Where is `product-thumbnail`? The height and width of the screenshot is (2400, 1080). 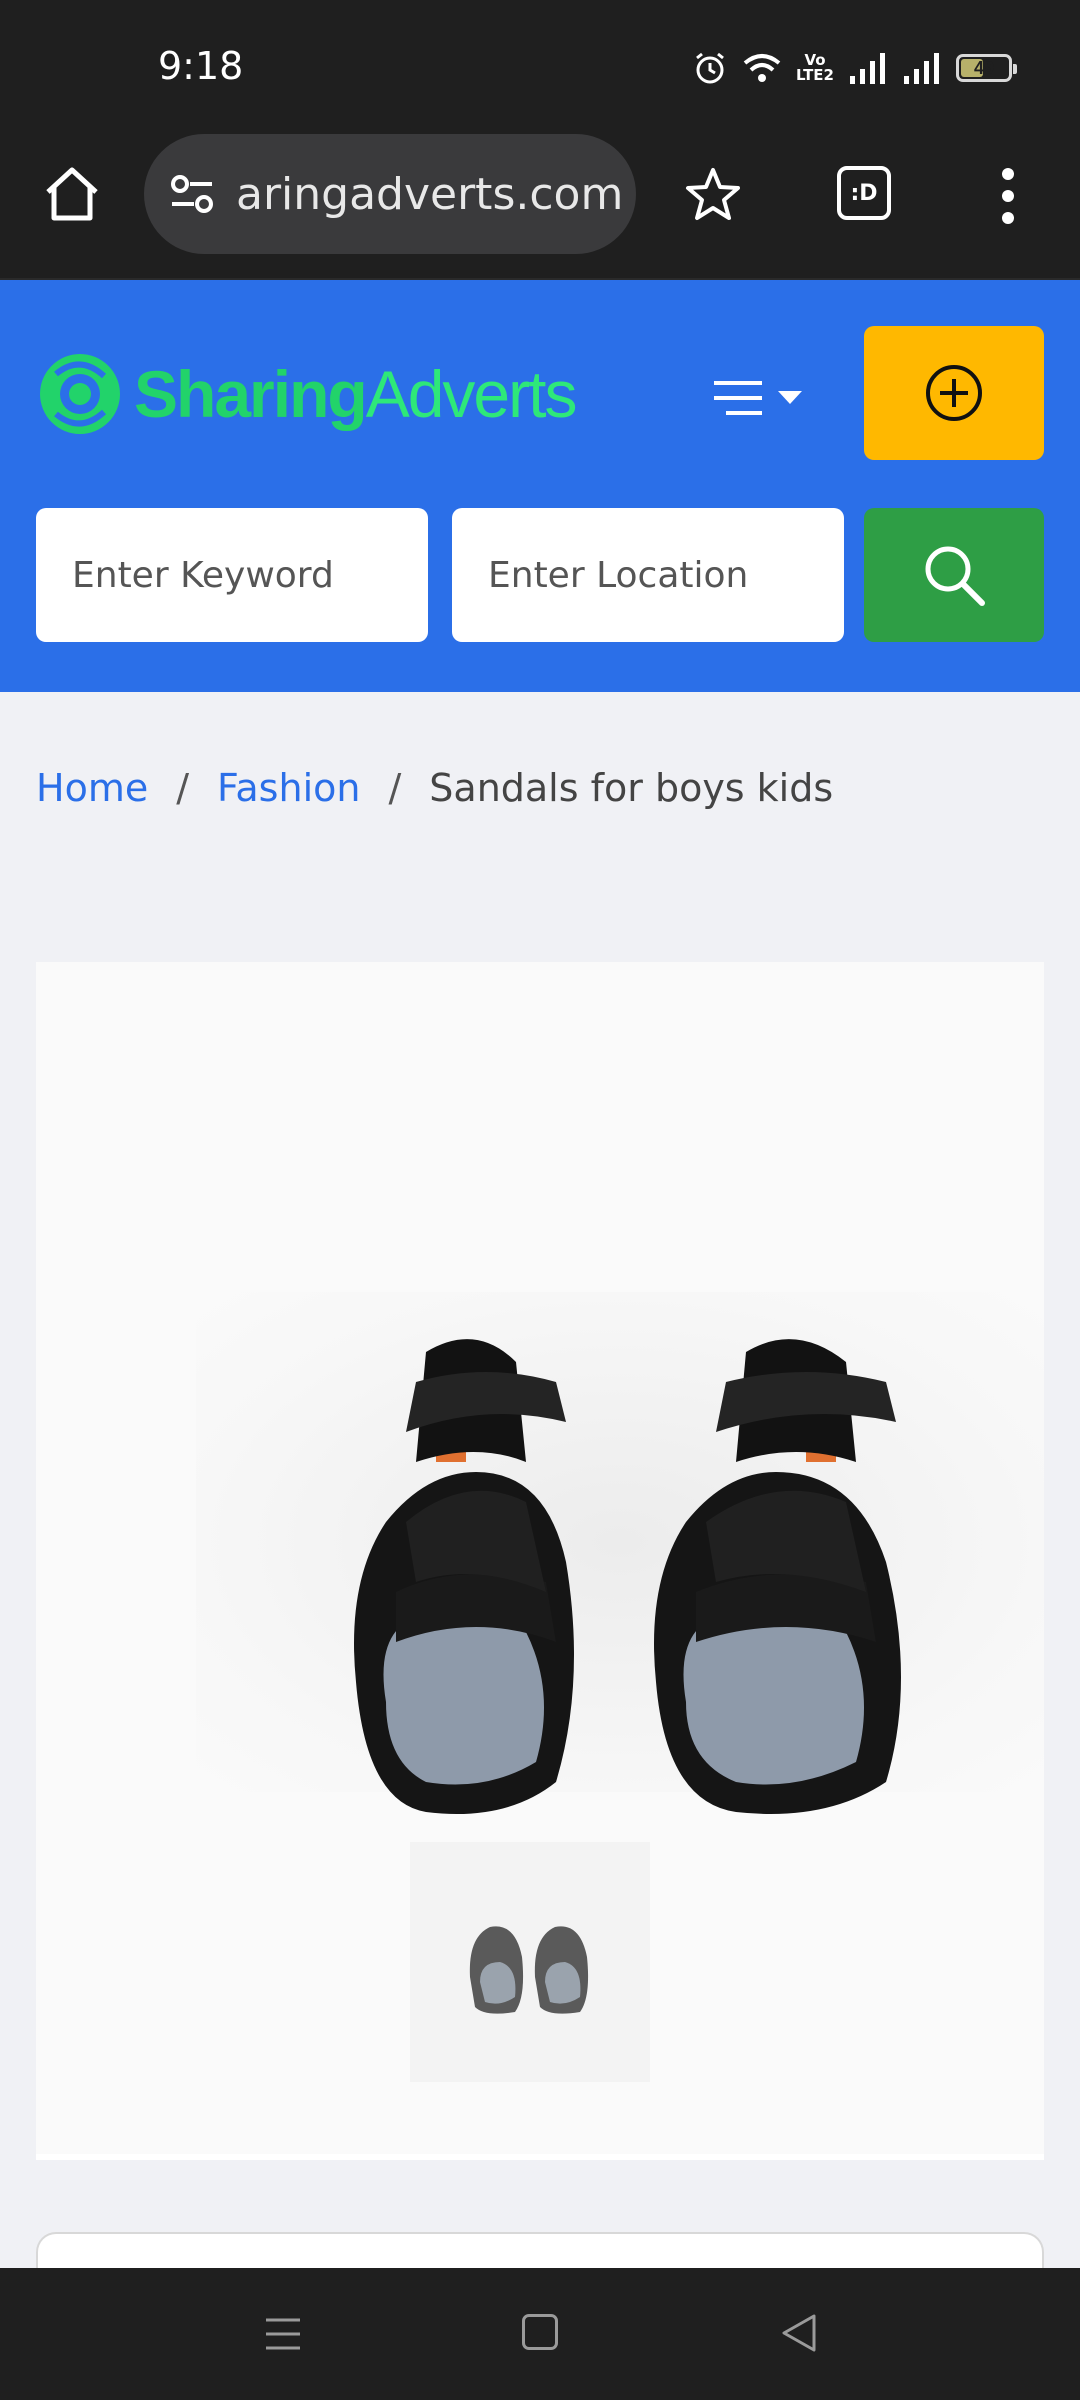 product-thumbnail is located at coordinates (530, 1962).